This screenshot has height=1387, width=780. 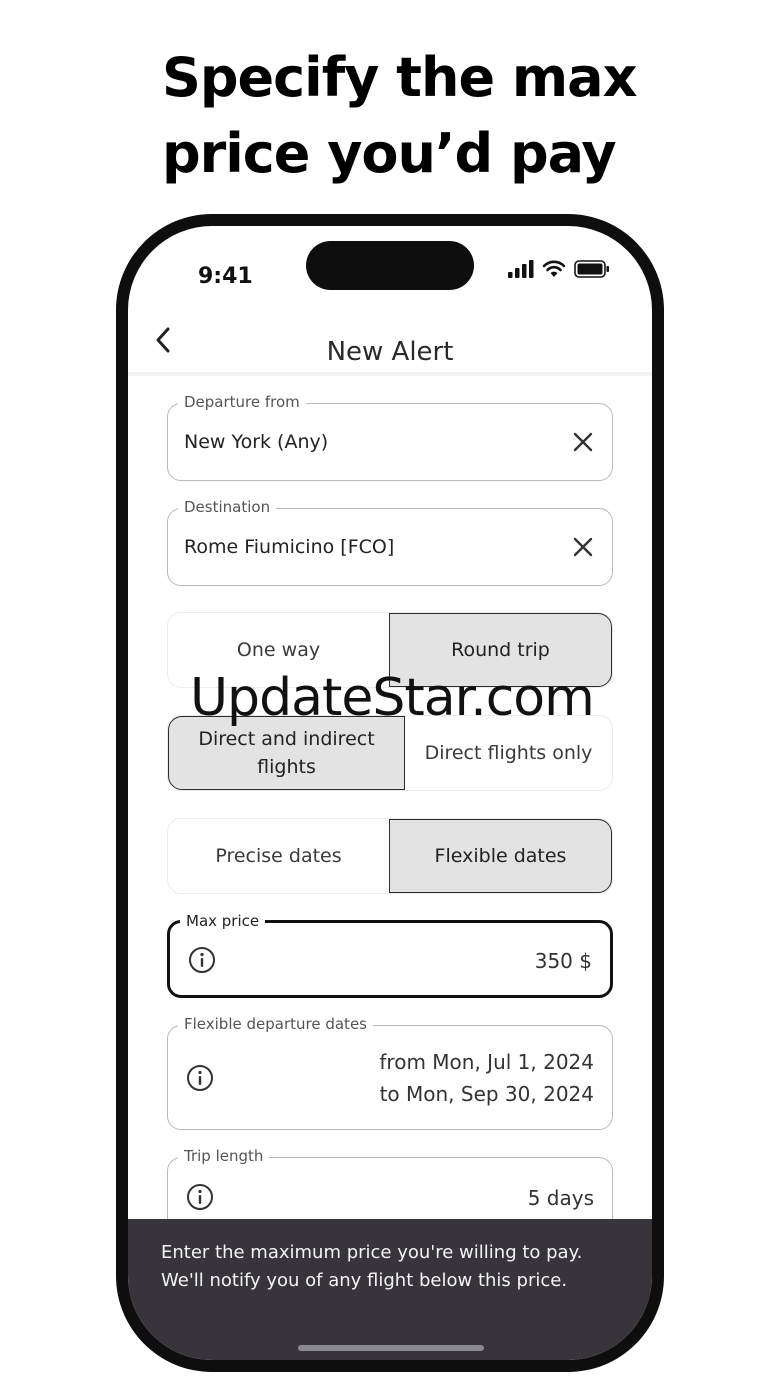 What do you see at coordinates (390, 954) in the screenshot?
I see `max-price-field: Max price 350 $` at bounding box center [390, 954].